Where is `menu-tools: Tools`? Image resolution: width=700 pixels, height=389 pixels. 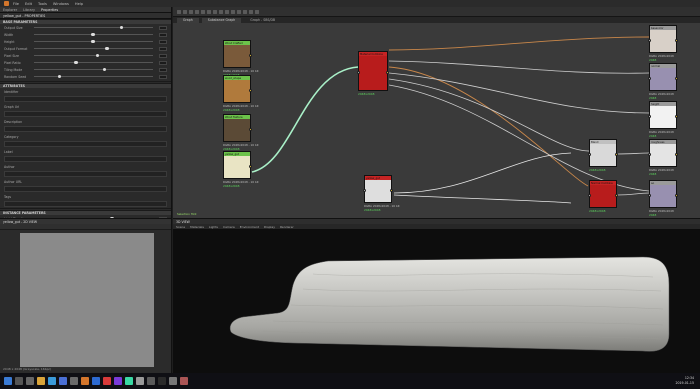 menu-tools: Tools is located at coordinates (42, 4).